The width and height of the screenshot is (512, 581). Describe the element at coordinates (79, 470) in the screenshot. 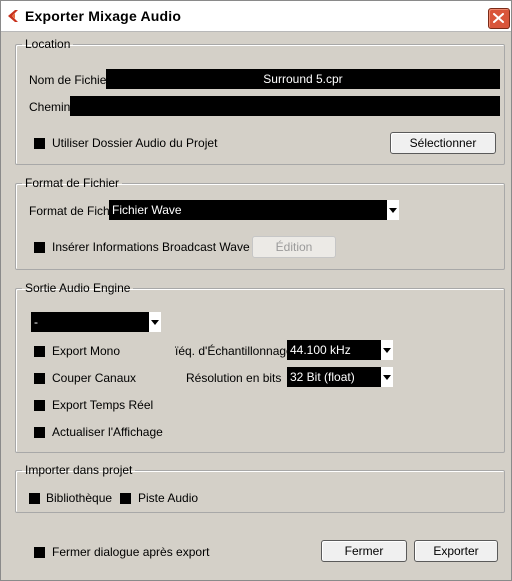

I see `import-into-project-legend: Importer dans projet` at that location.